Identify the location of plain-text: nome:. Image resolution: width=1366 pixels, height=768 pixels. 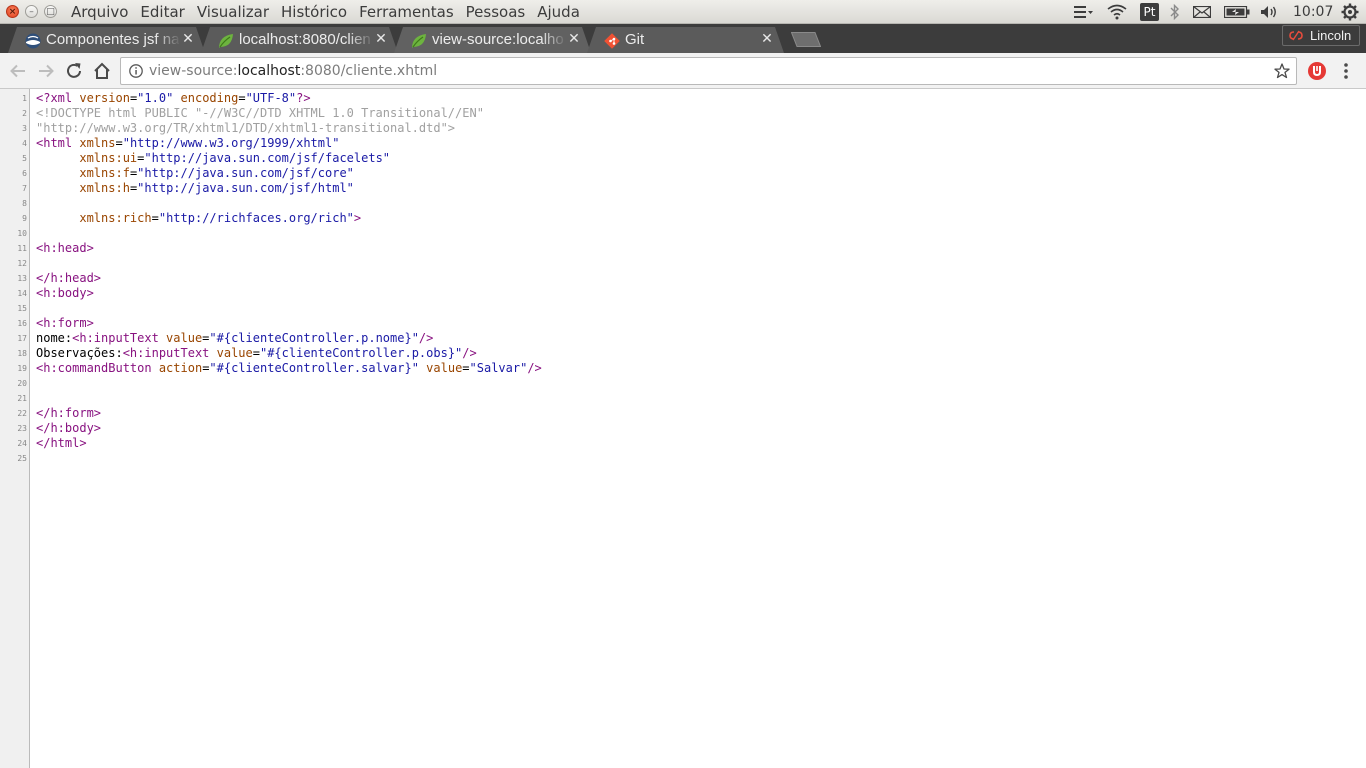
(54, 338).